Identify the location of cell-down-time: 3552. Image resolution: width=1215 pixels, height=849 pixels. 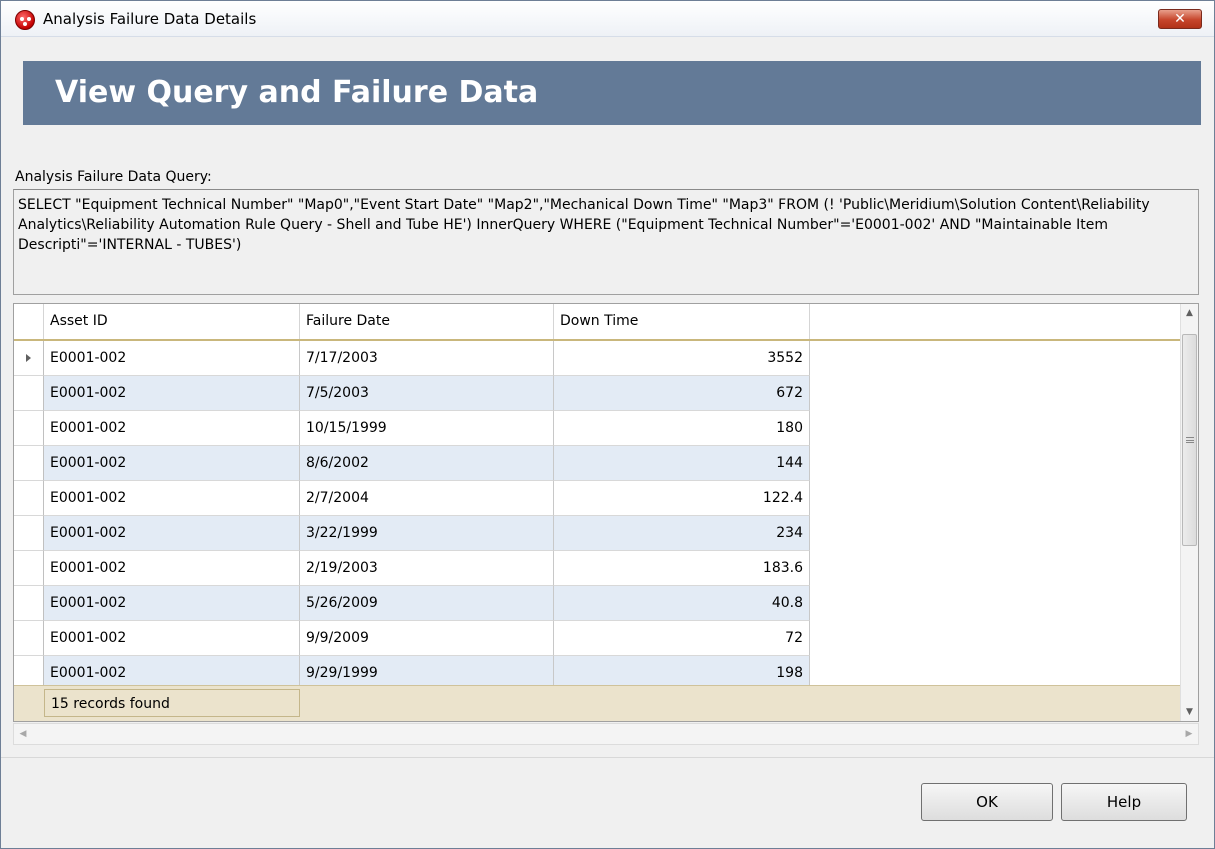
(682, 358).